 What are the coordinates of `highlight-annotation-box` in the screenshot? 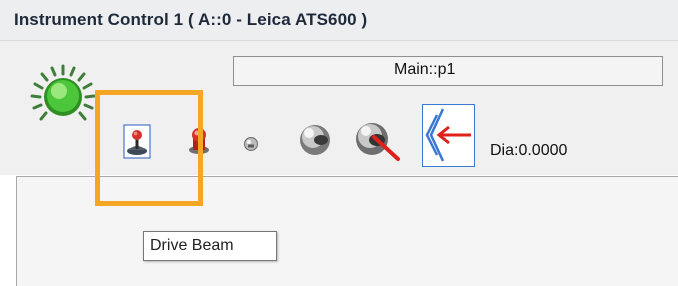 It's located at (149, 148).